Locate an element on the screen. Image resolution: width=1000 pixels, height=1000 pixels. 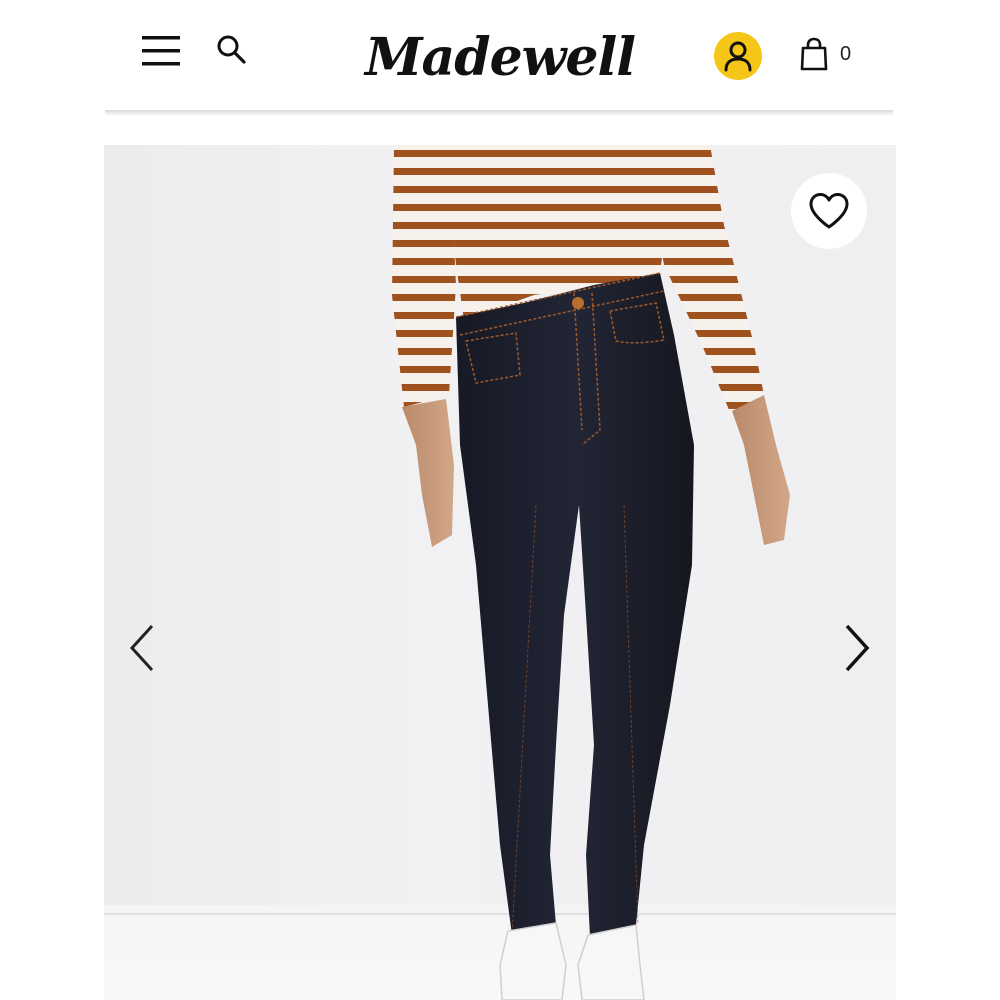
favorite-button is located at coordinates (829, 211).